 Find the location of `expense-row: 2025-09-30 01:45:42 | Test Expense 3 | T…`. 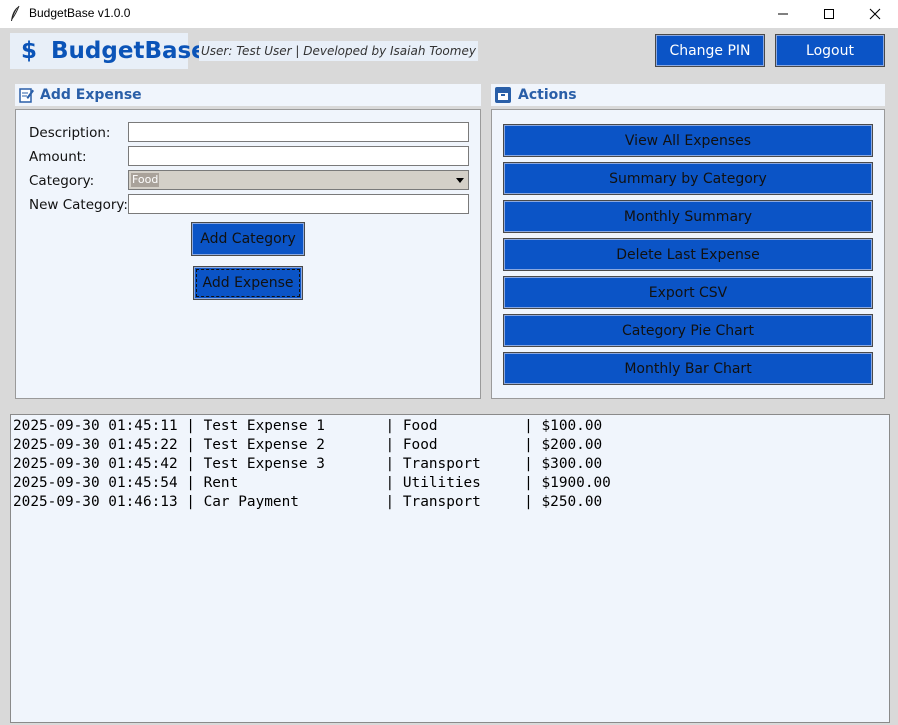

expense-row: 2025-09-30 01:45:42 | Test Expense 3 | T… is located at coordinates (308, 464).